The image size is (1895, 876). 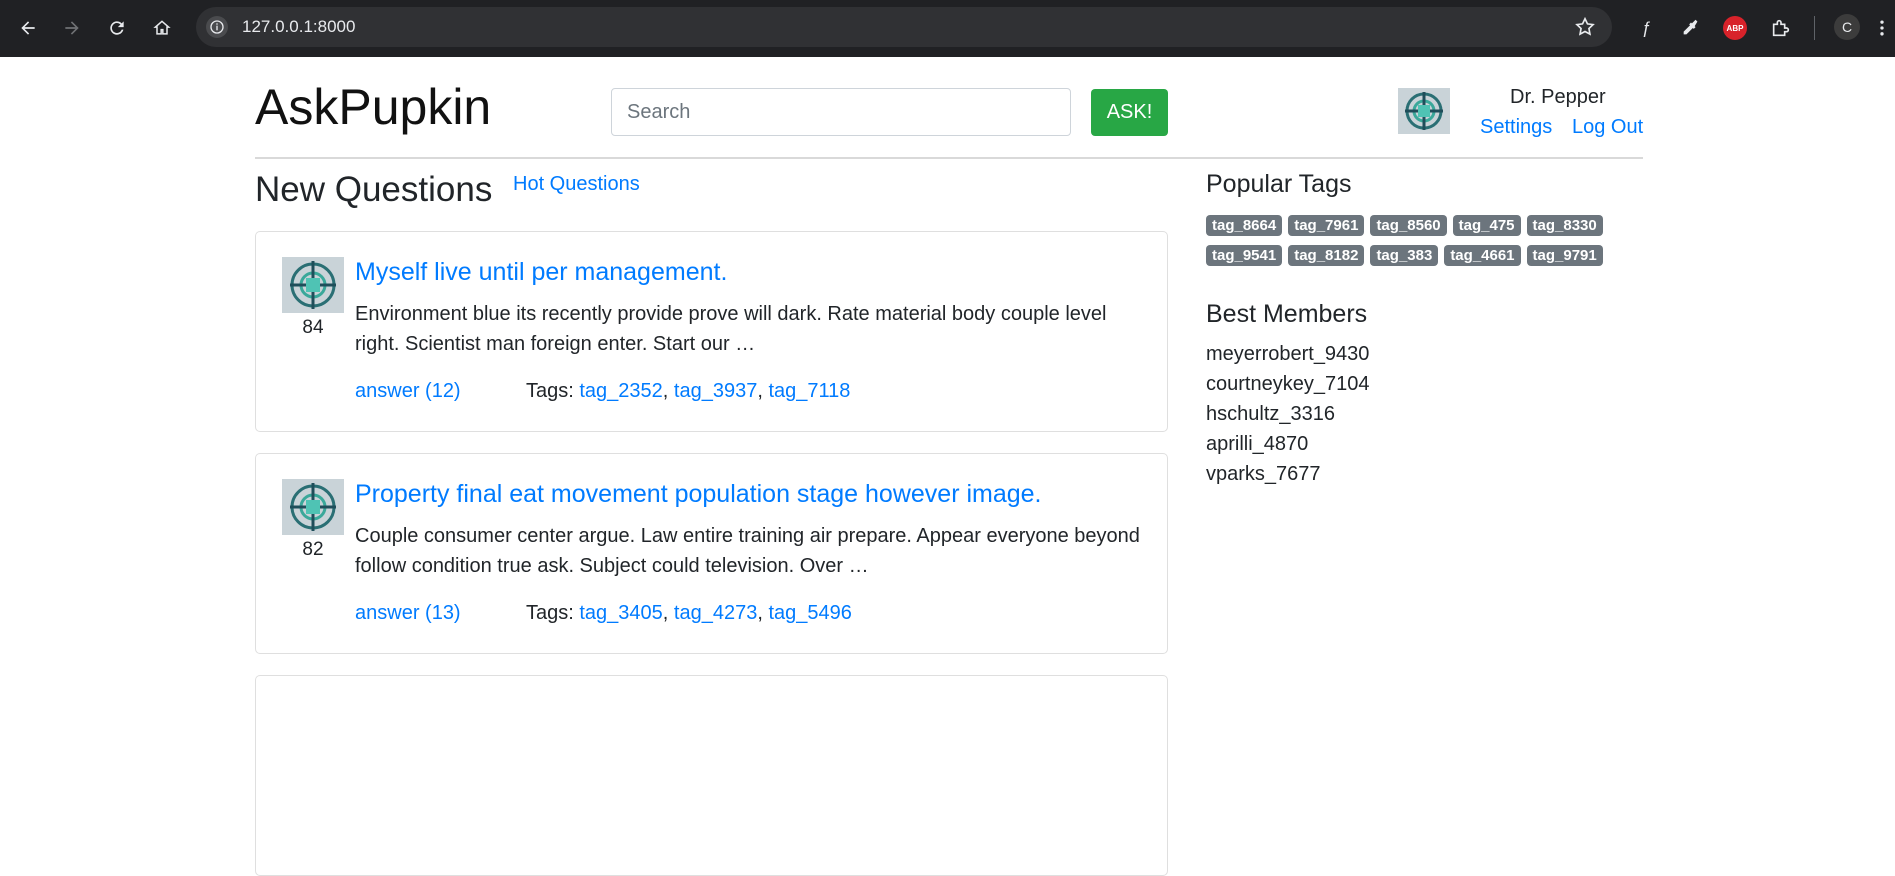 I want to click on question-title: Myself live until per management., so click(x=541, y=272).